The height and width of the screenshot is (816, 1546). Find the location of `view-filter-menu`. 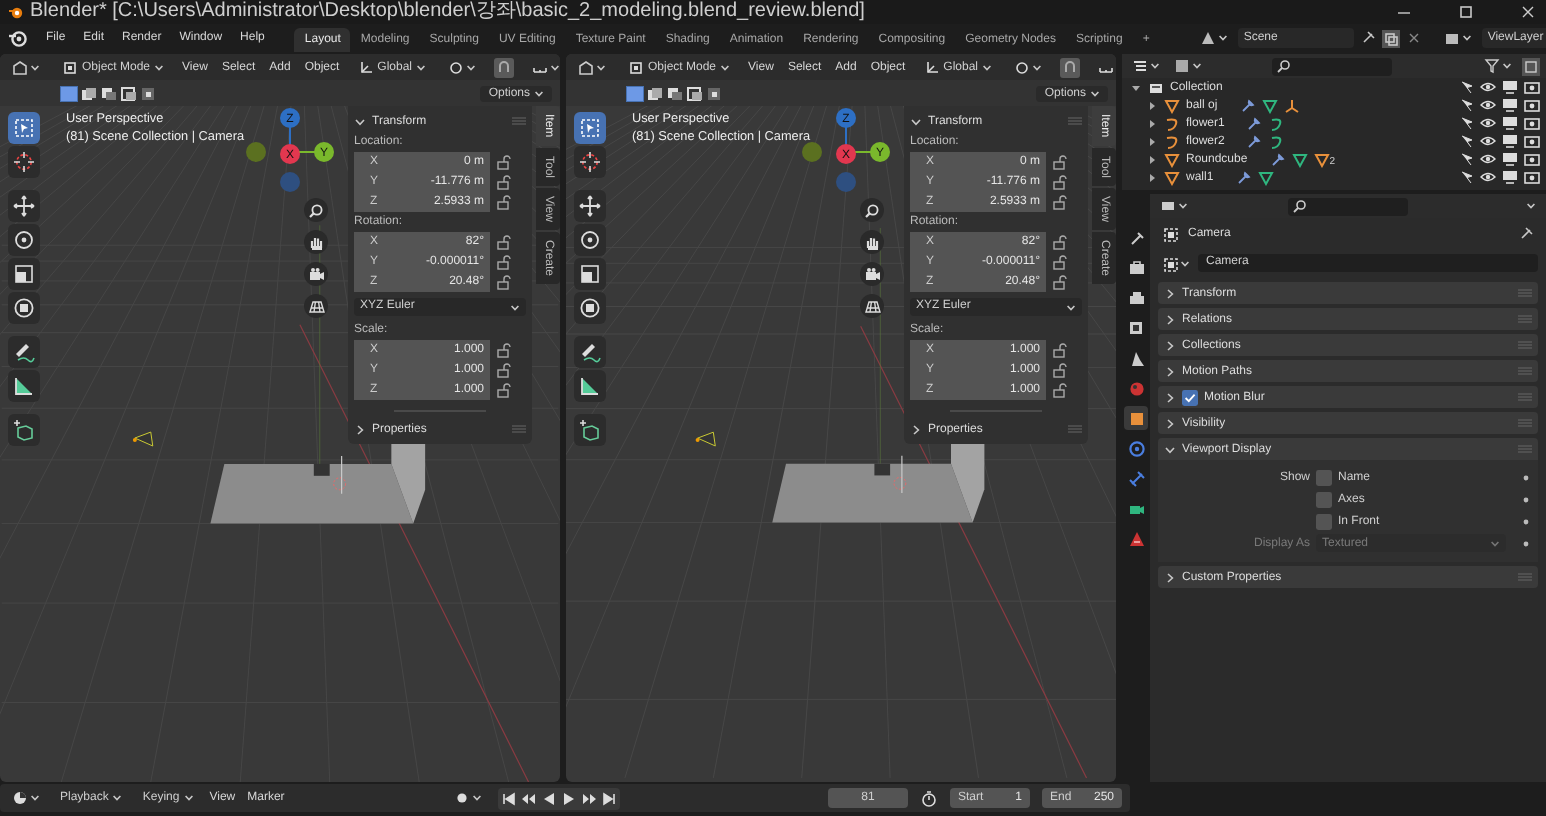

view-filter-menu is located at coordinates (1188, 66).